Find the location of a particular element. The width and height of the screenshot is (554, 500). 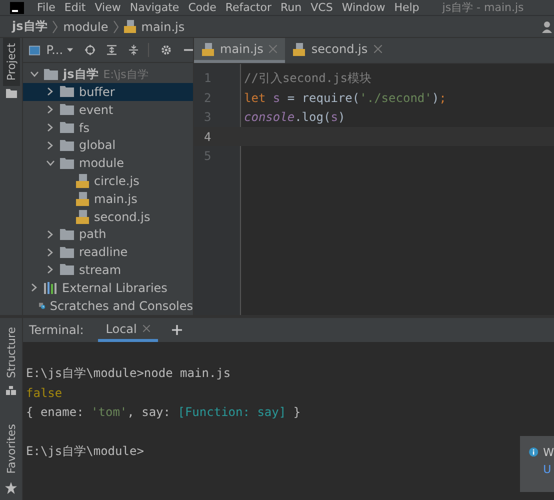

breadcrumb-item: main.js is located at coordinates (163, 27).